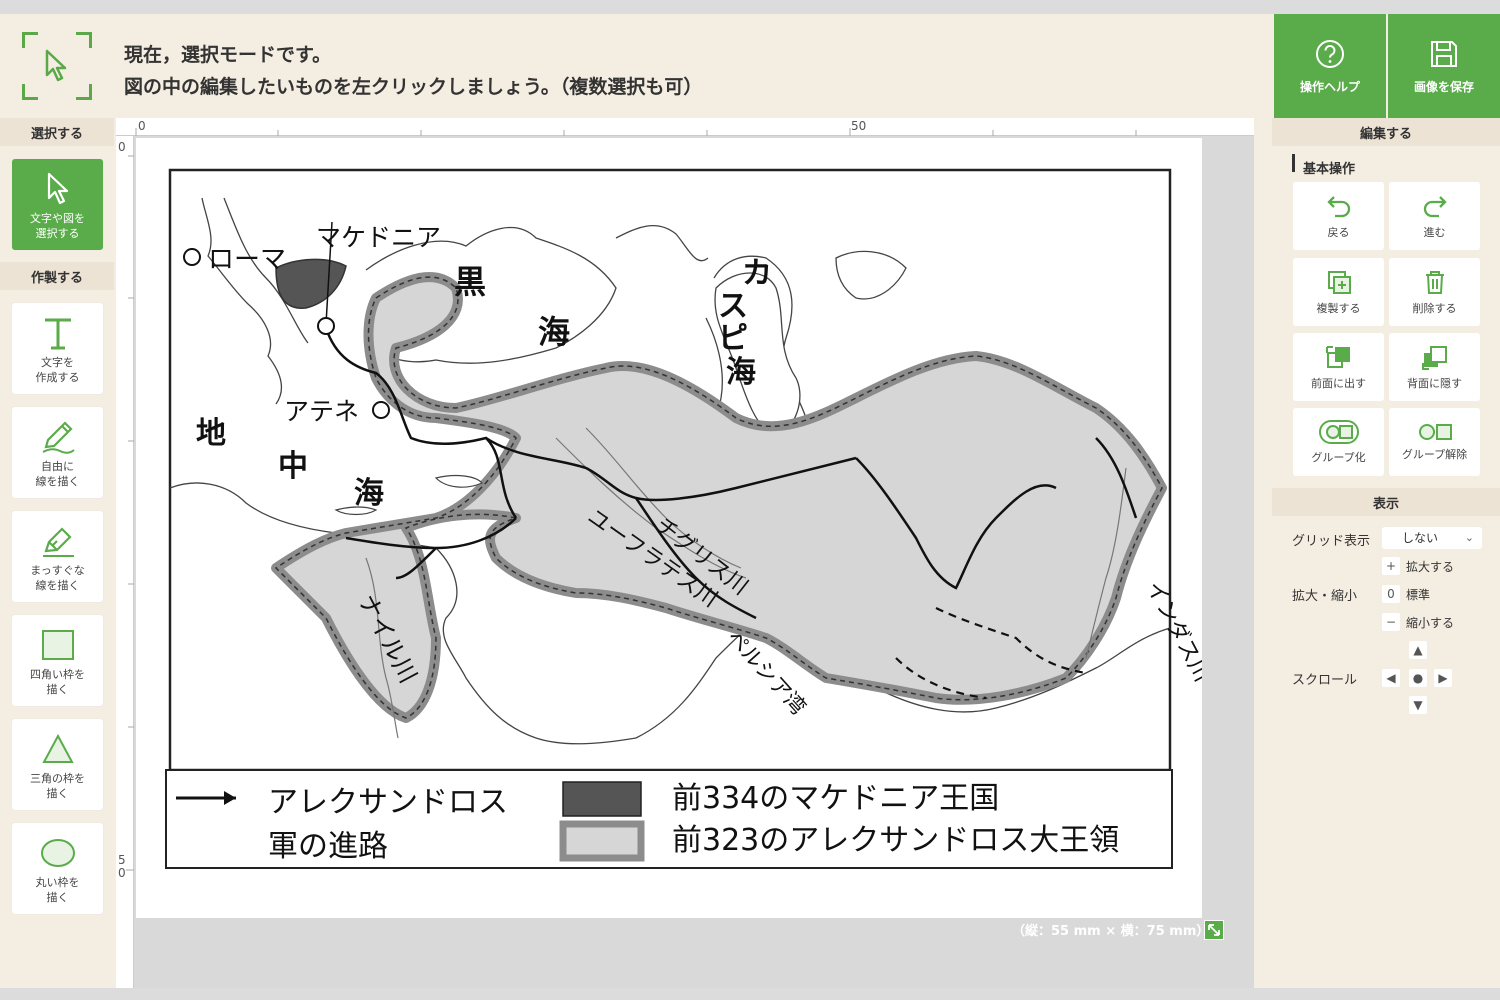  Describe the element at coordinates (554, 332) in the screenshot. I see `label-black-sea: 海` at that location.